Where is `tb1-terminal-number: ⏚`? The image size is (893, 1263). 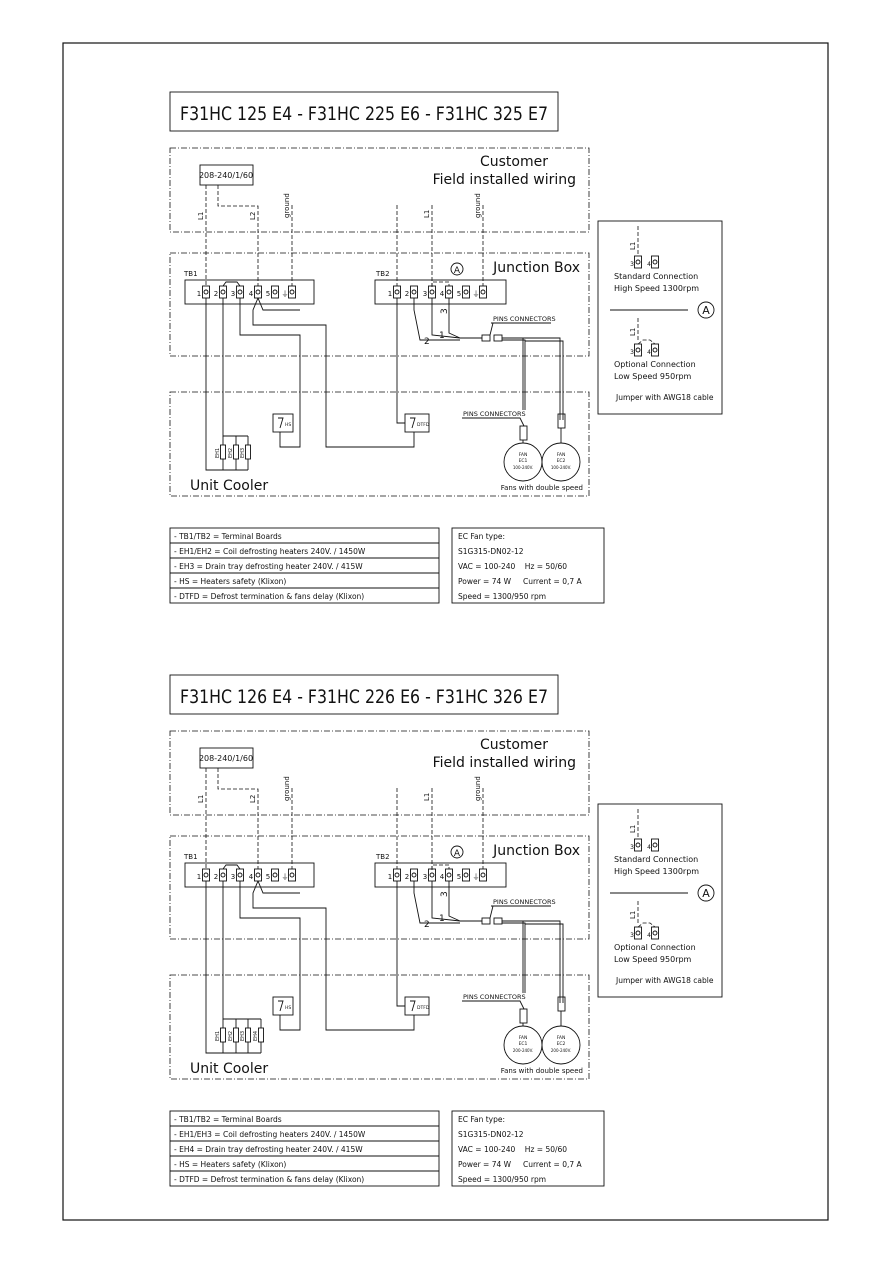
tb1-terminal-number: ⏚ is located at coordinates (285, 877).